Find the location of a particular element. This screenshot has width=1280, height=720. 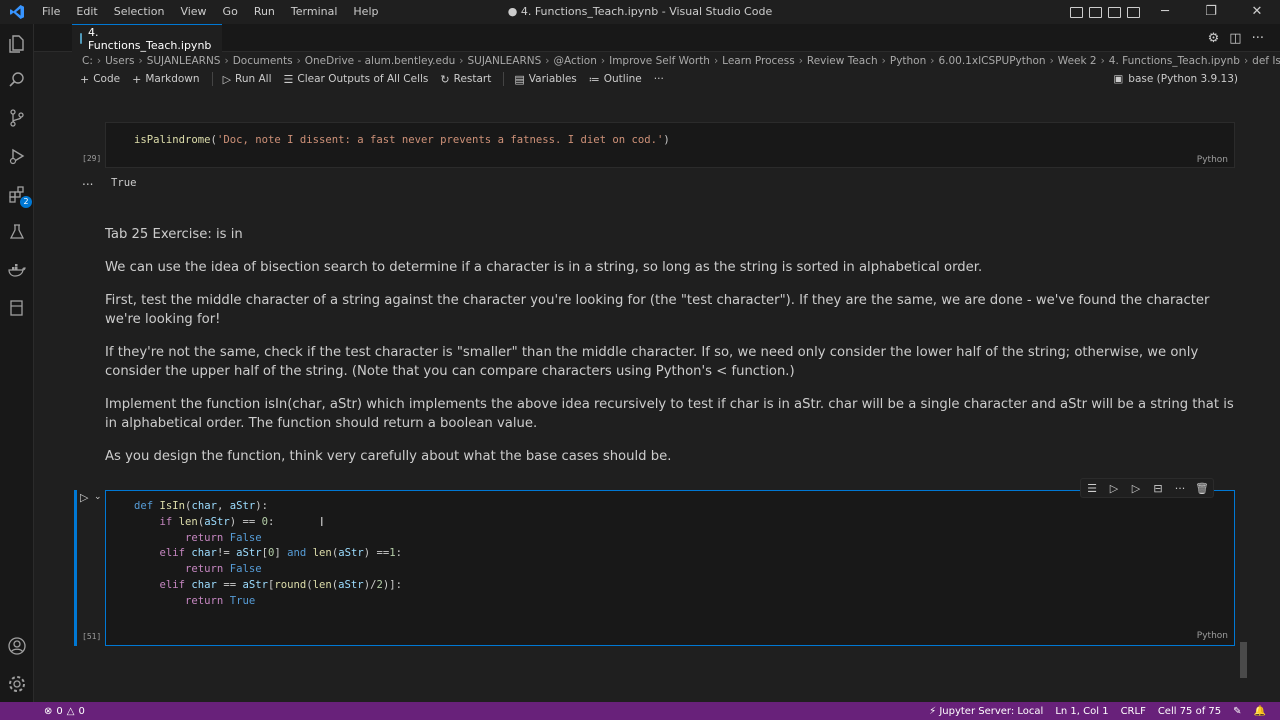

notebook-settings-gear-icon: ⚙ is located at coordinates (1214, 38).